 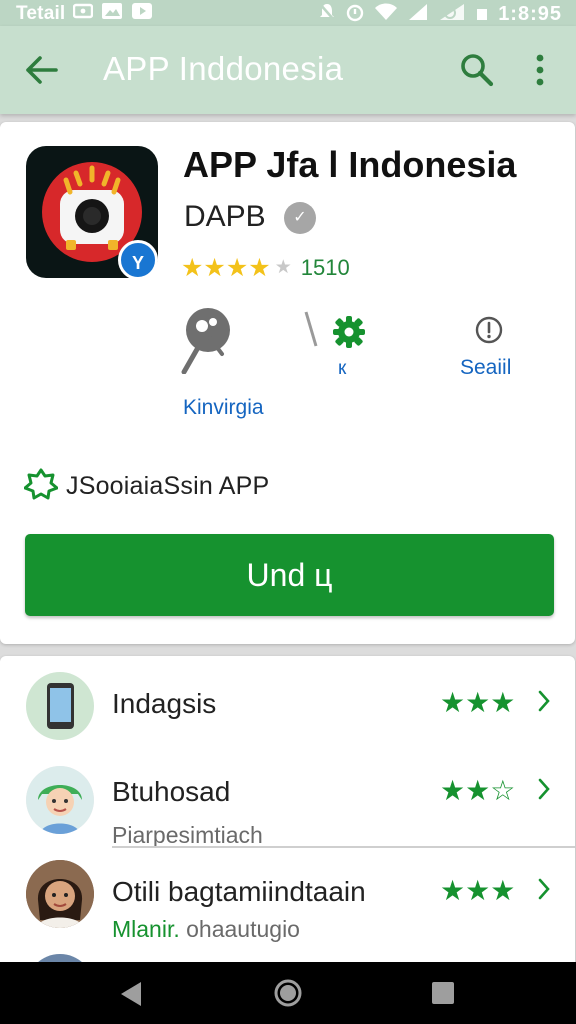 I want to click on install-button: Und ц, so click(x=289, y=575).